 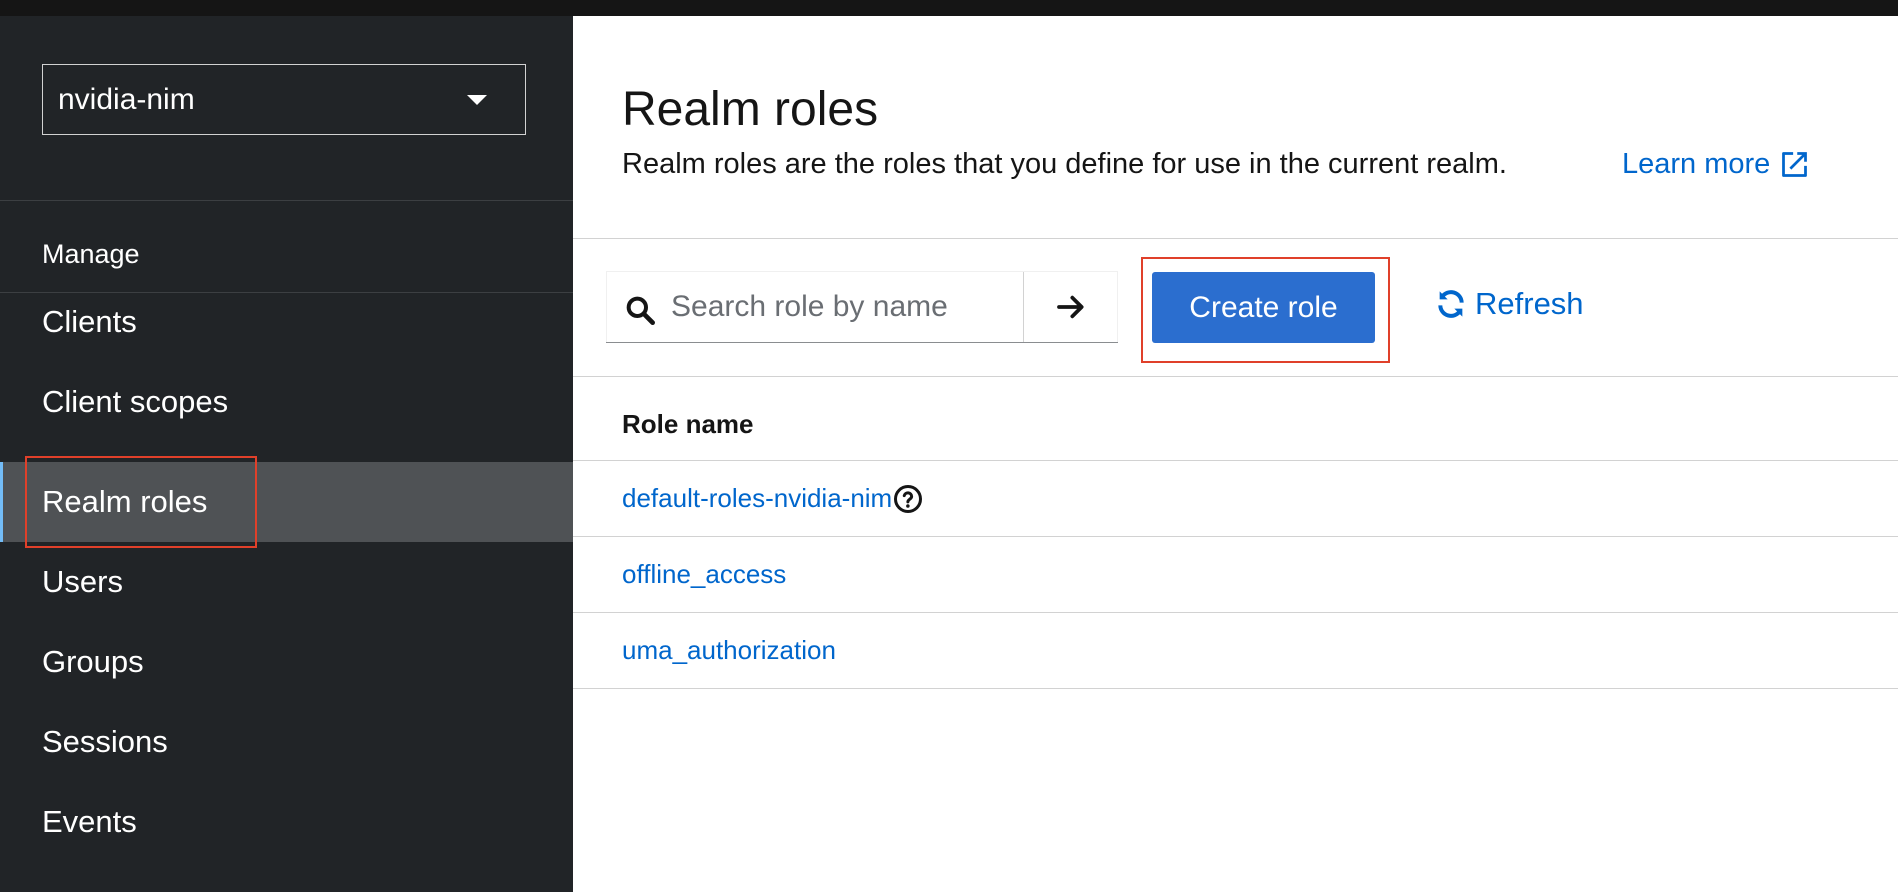 I want to click on search-icon, so click(x=640, y=310).